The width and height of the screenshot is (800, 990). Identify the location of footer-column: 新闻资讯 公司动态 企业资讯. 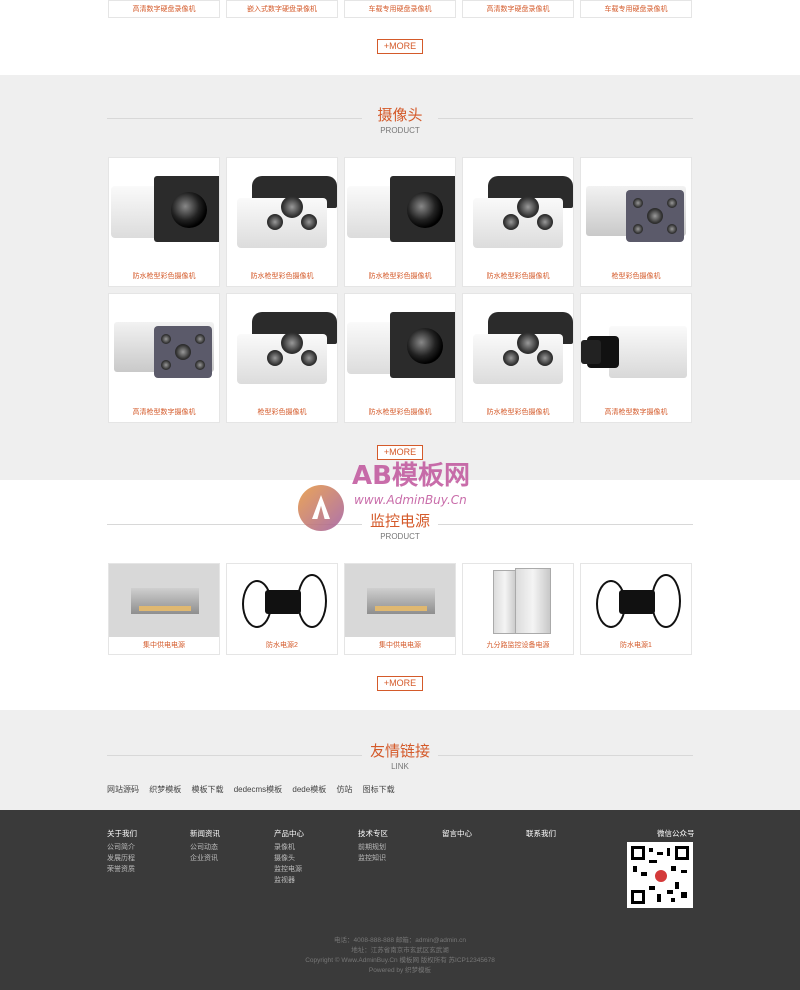
(205, 846).